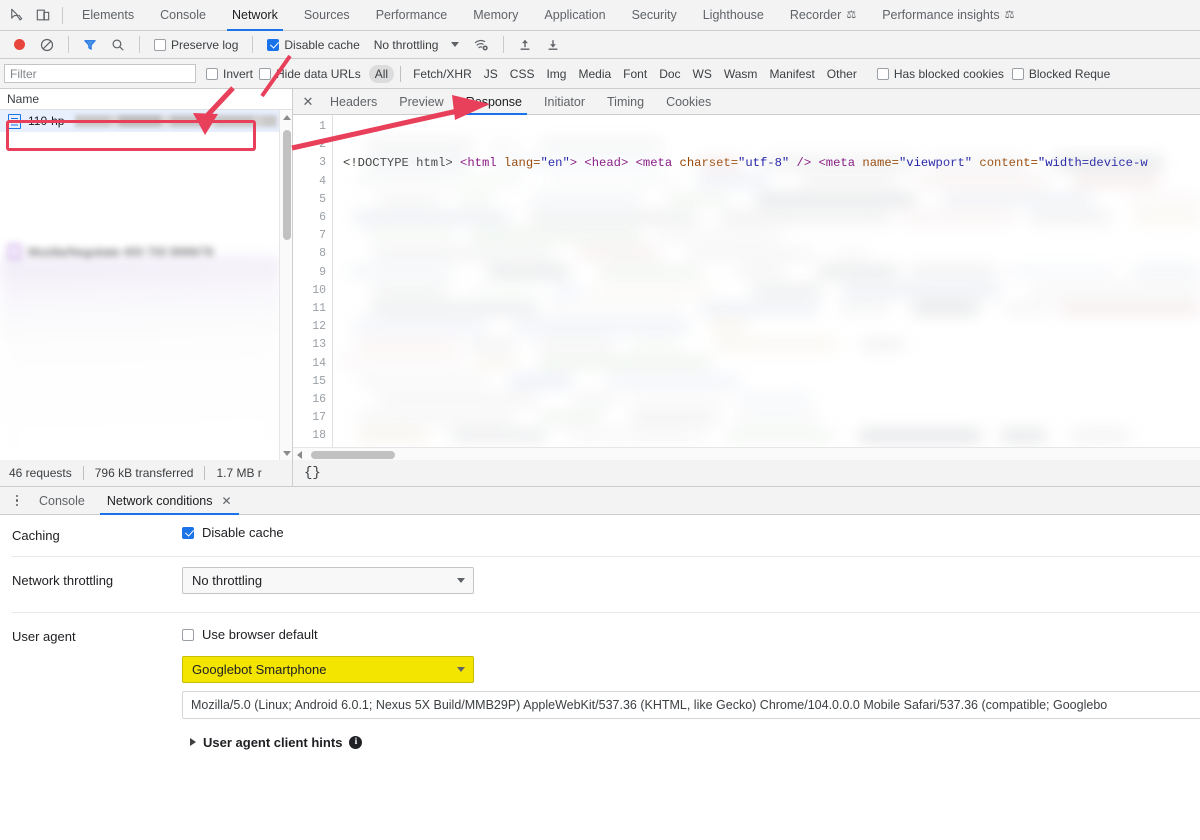 This screenshot has height=840, width=1200. Describe the element at coordinates (600, 742) in the screenshot. I see `user-agent-client-hints-expander: User agent client hints i` at that location.